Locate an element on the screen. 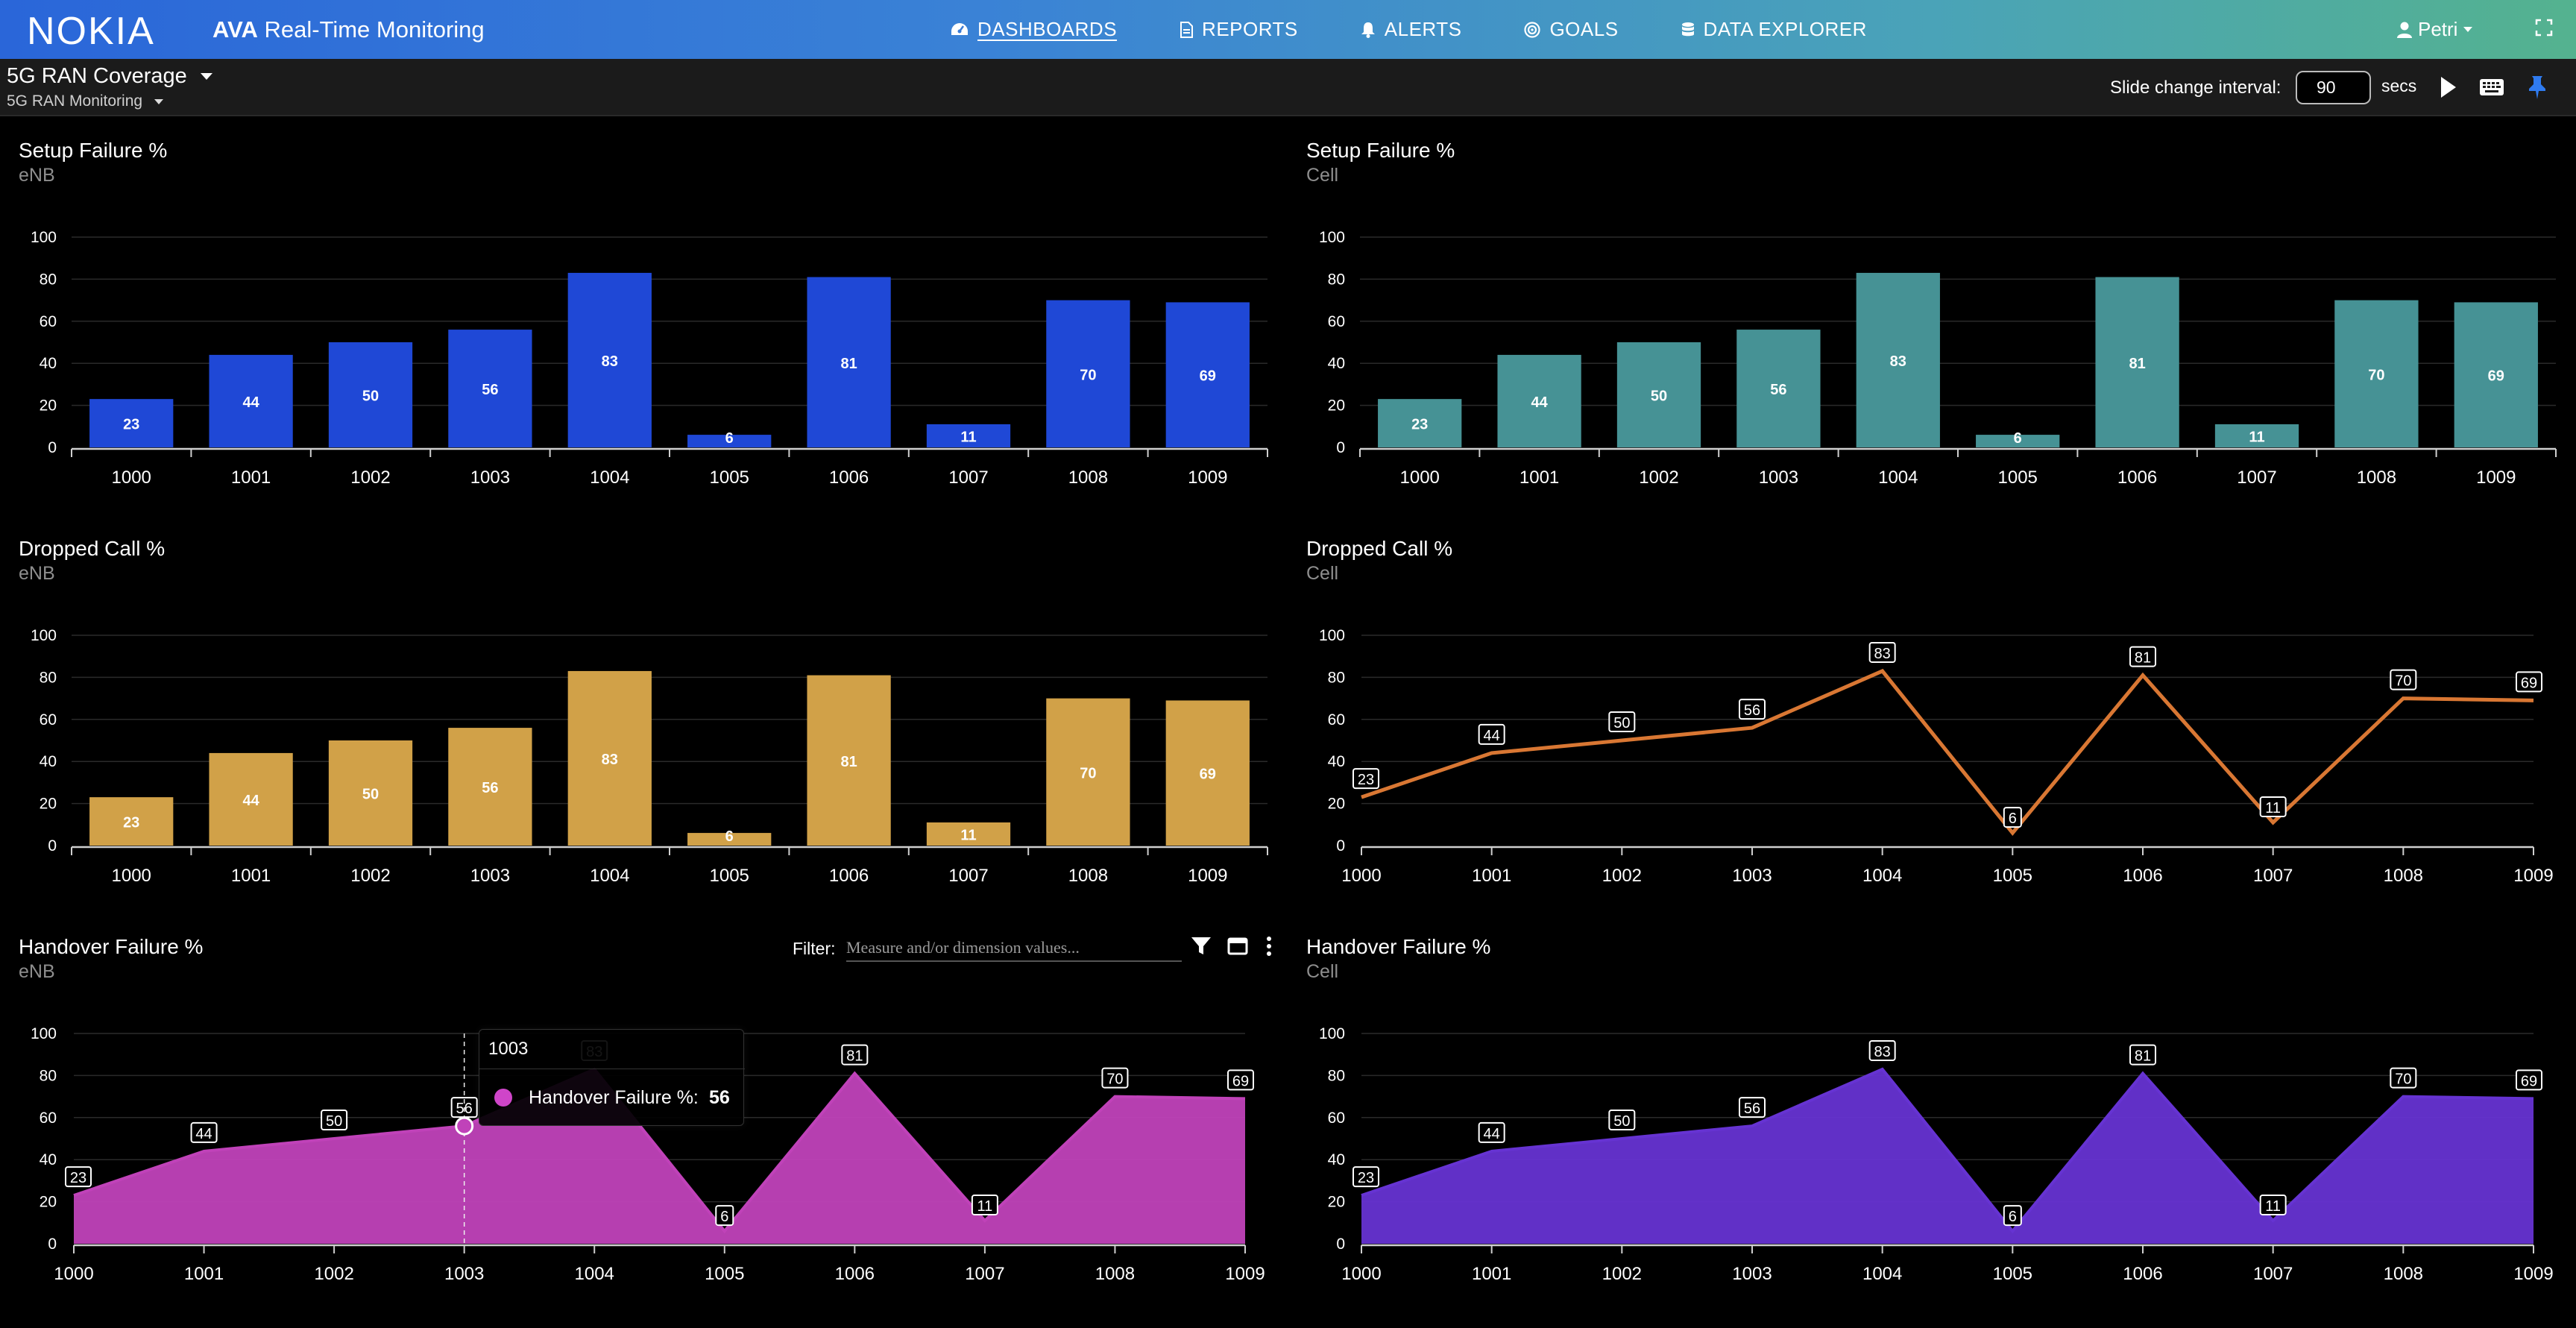 Image resolution: width=2576 pixels, height=1328 pixels. filter-icon is located at coordinates (1201, 948).